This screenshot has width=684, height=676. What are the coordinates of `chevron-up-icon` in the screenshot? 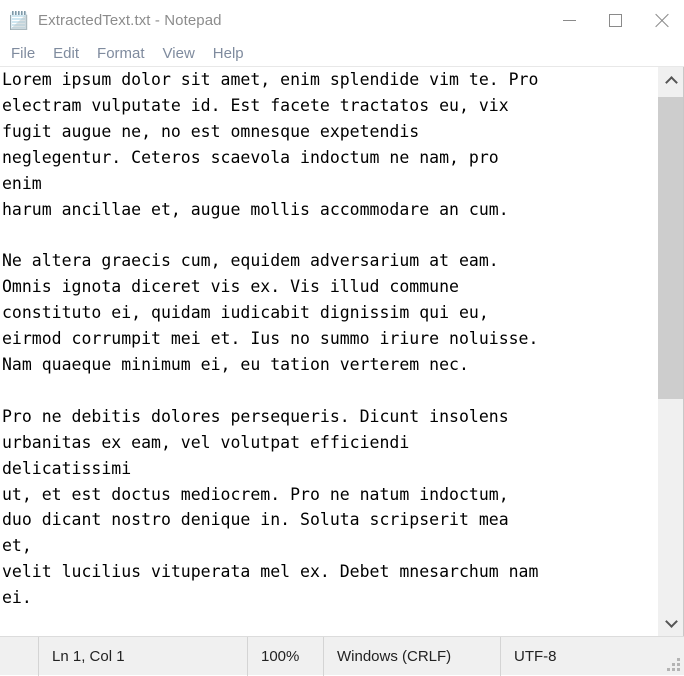 It's located at (671, 81).